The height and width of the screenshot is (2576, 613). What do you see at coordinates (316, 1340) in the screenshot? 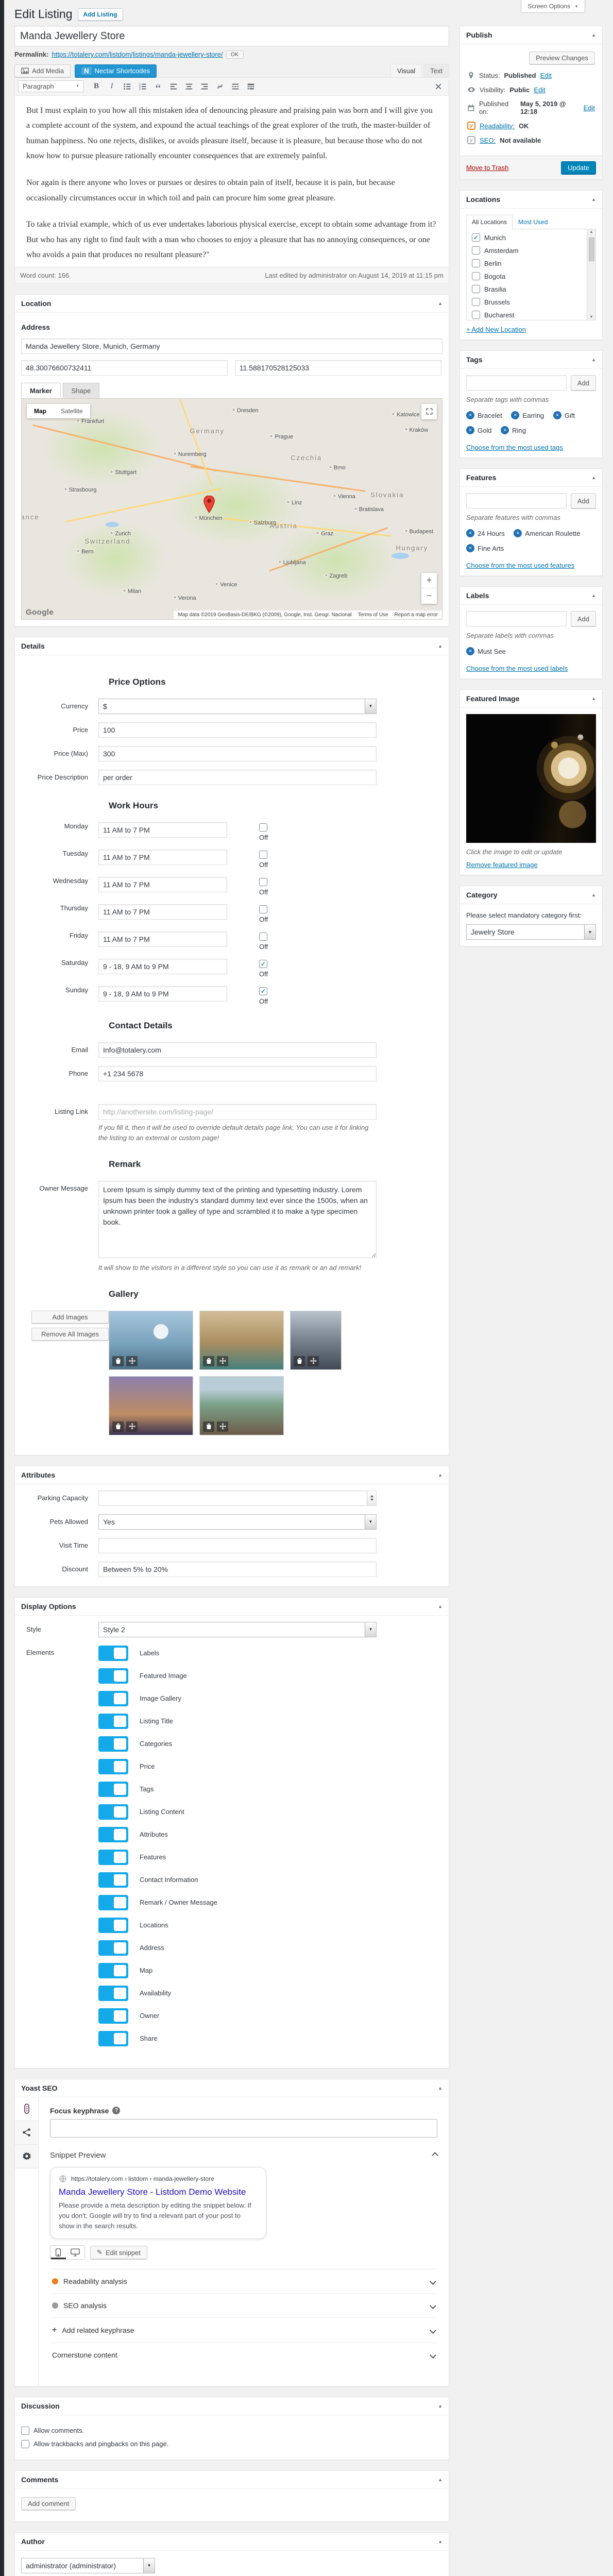
I see `gallery-image-gothic-cathedral` at bounding box center [316, 1340].